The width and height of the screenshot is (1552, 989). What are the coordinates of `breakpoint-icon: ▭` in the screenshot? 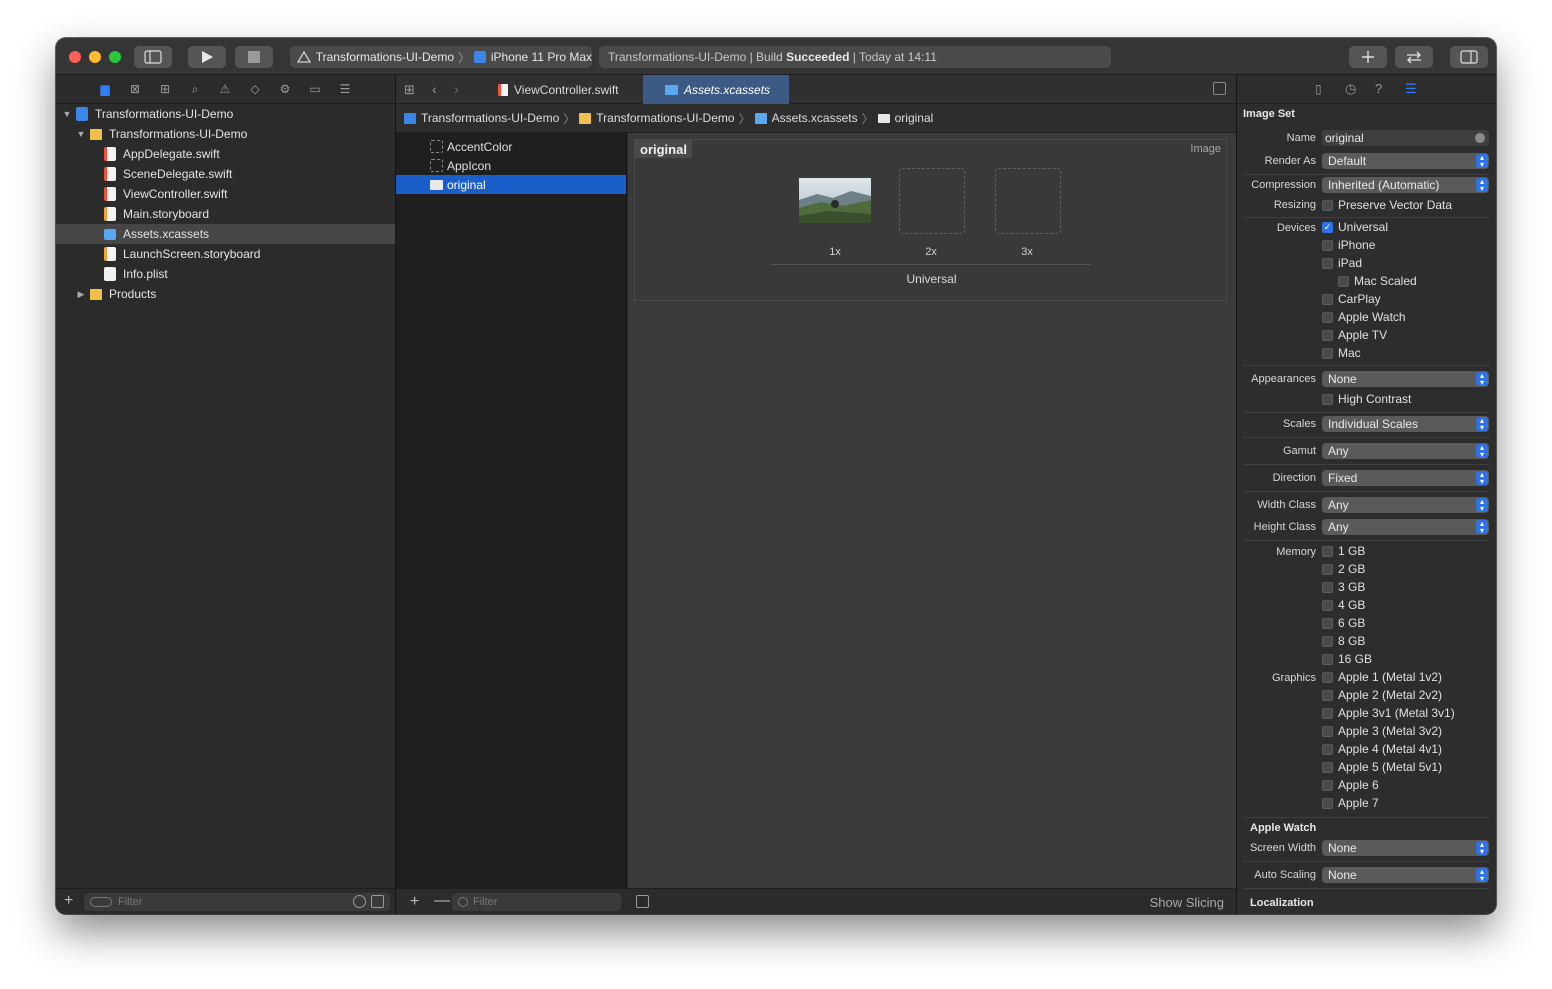 It's located at (315, 89).